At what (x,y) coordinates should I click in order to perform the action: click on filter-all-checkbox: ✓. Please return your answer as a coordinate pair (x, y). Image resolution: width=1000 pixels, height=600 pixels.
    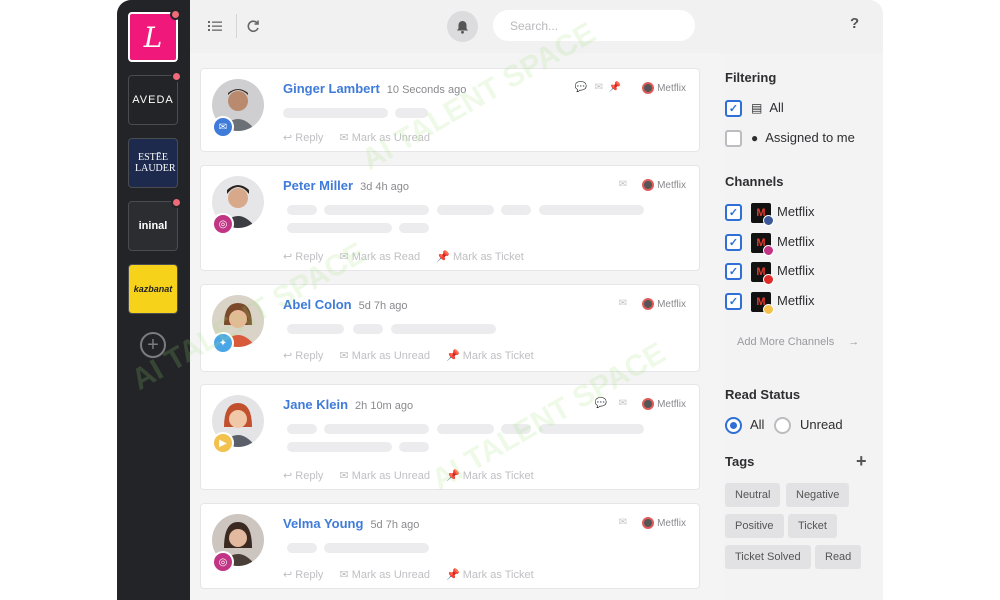
    Looking at the image, I should click on (733, 108).